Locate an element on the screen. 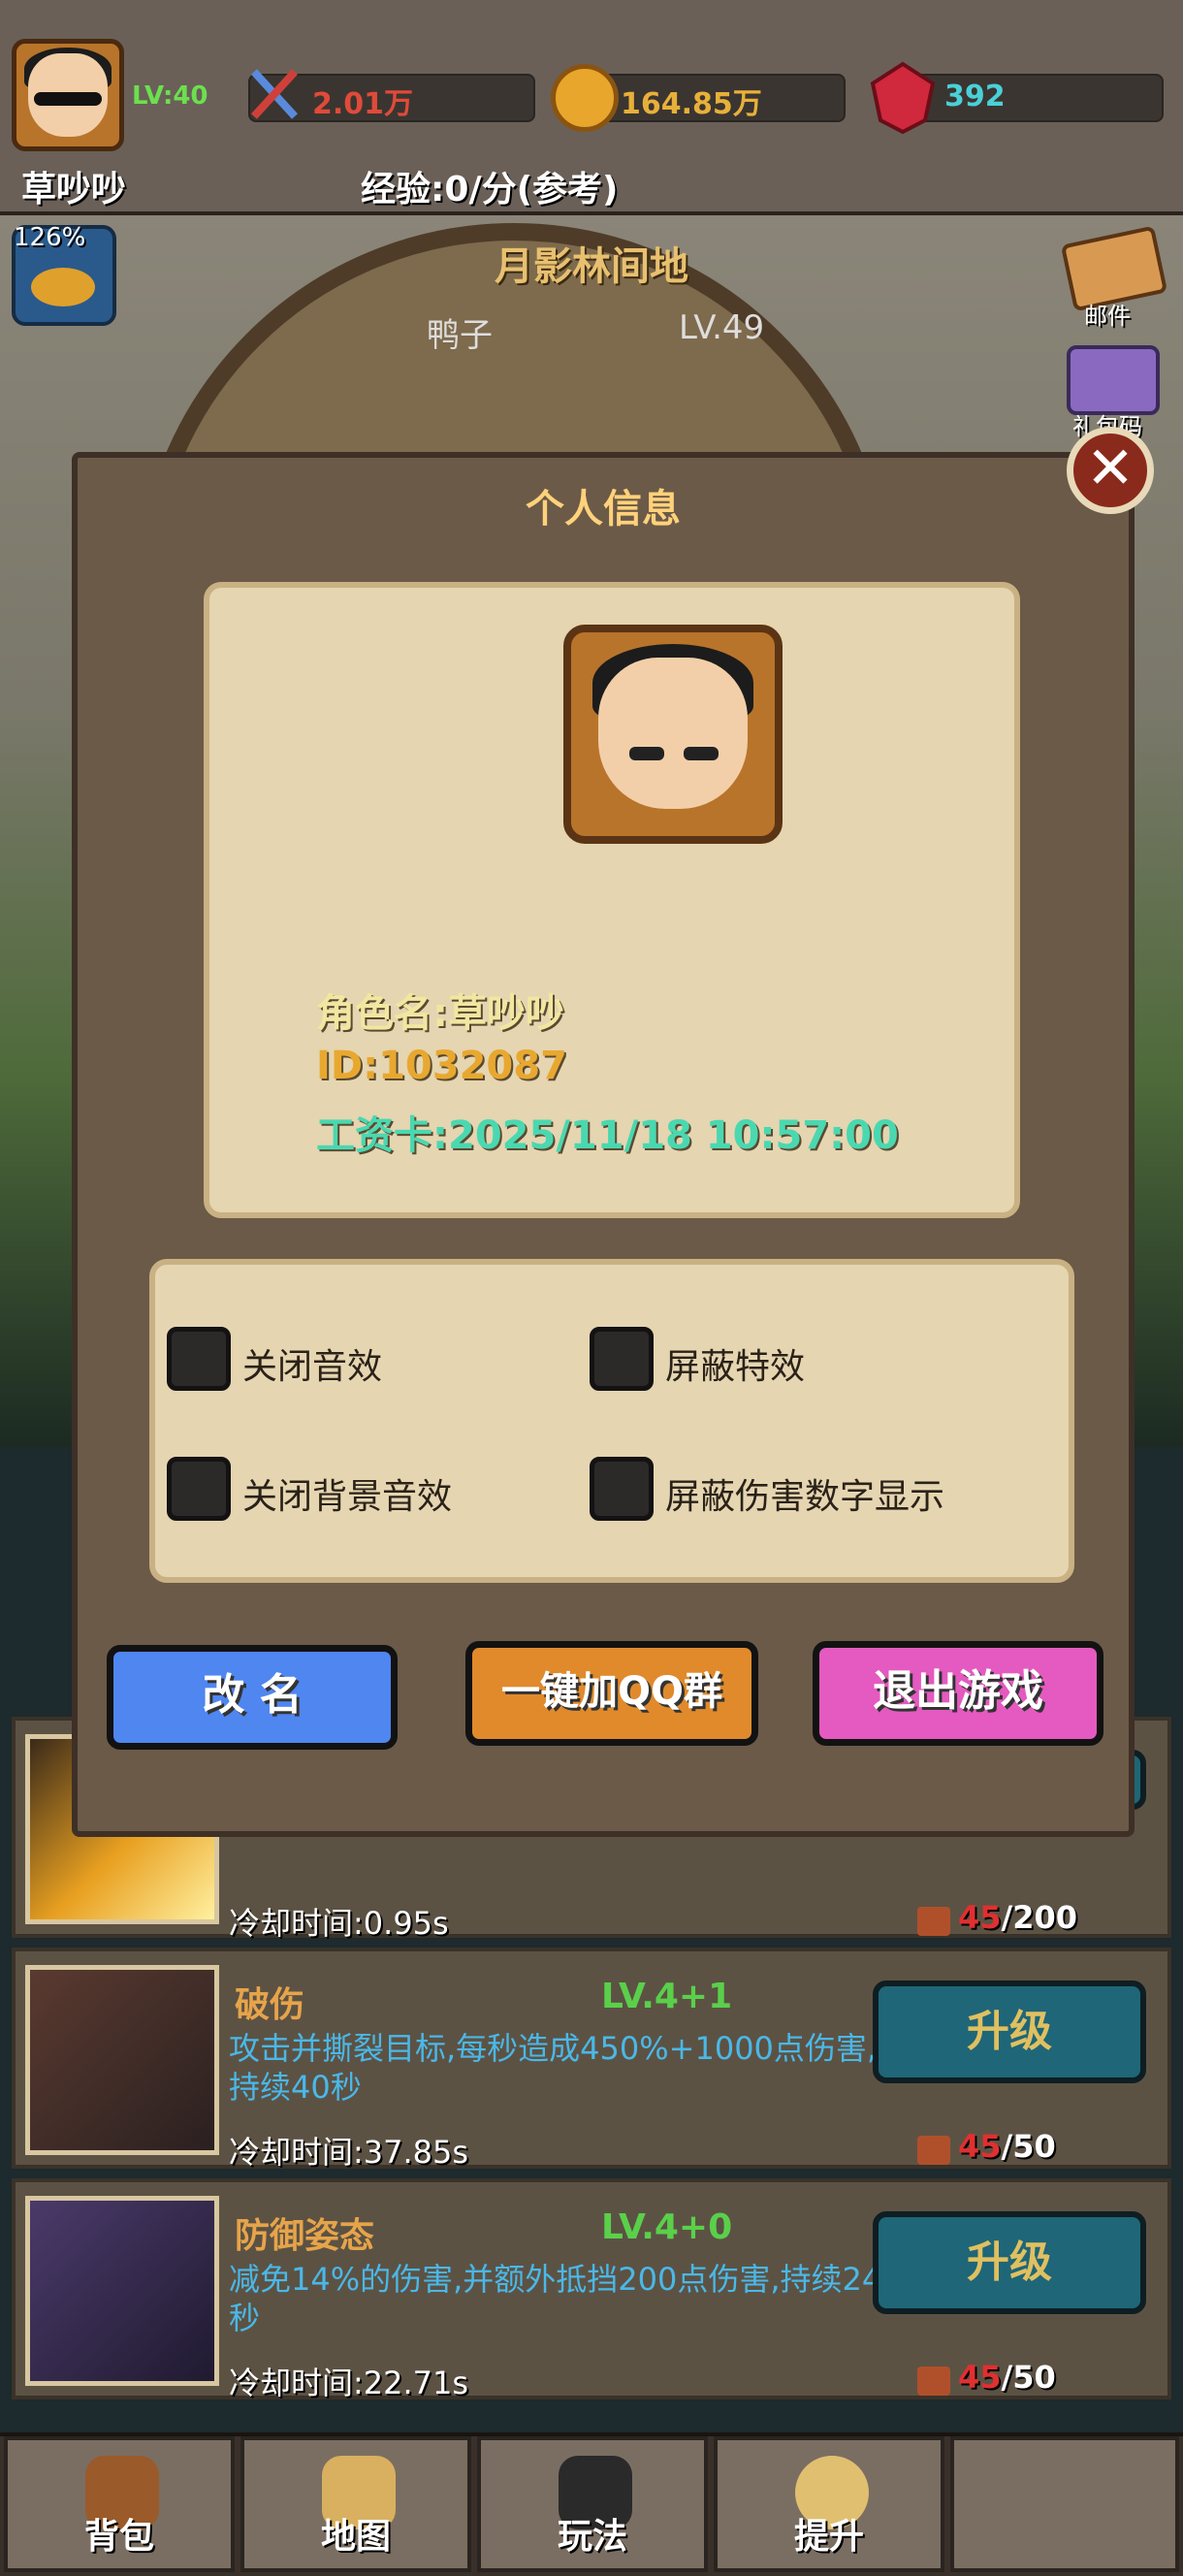 This screenshot has width=1183, height=2576. player-id: ID:1032087 is located at coordinates (441, 1066).